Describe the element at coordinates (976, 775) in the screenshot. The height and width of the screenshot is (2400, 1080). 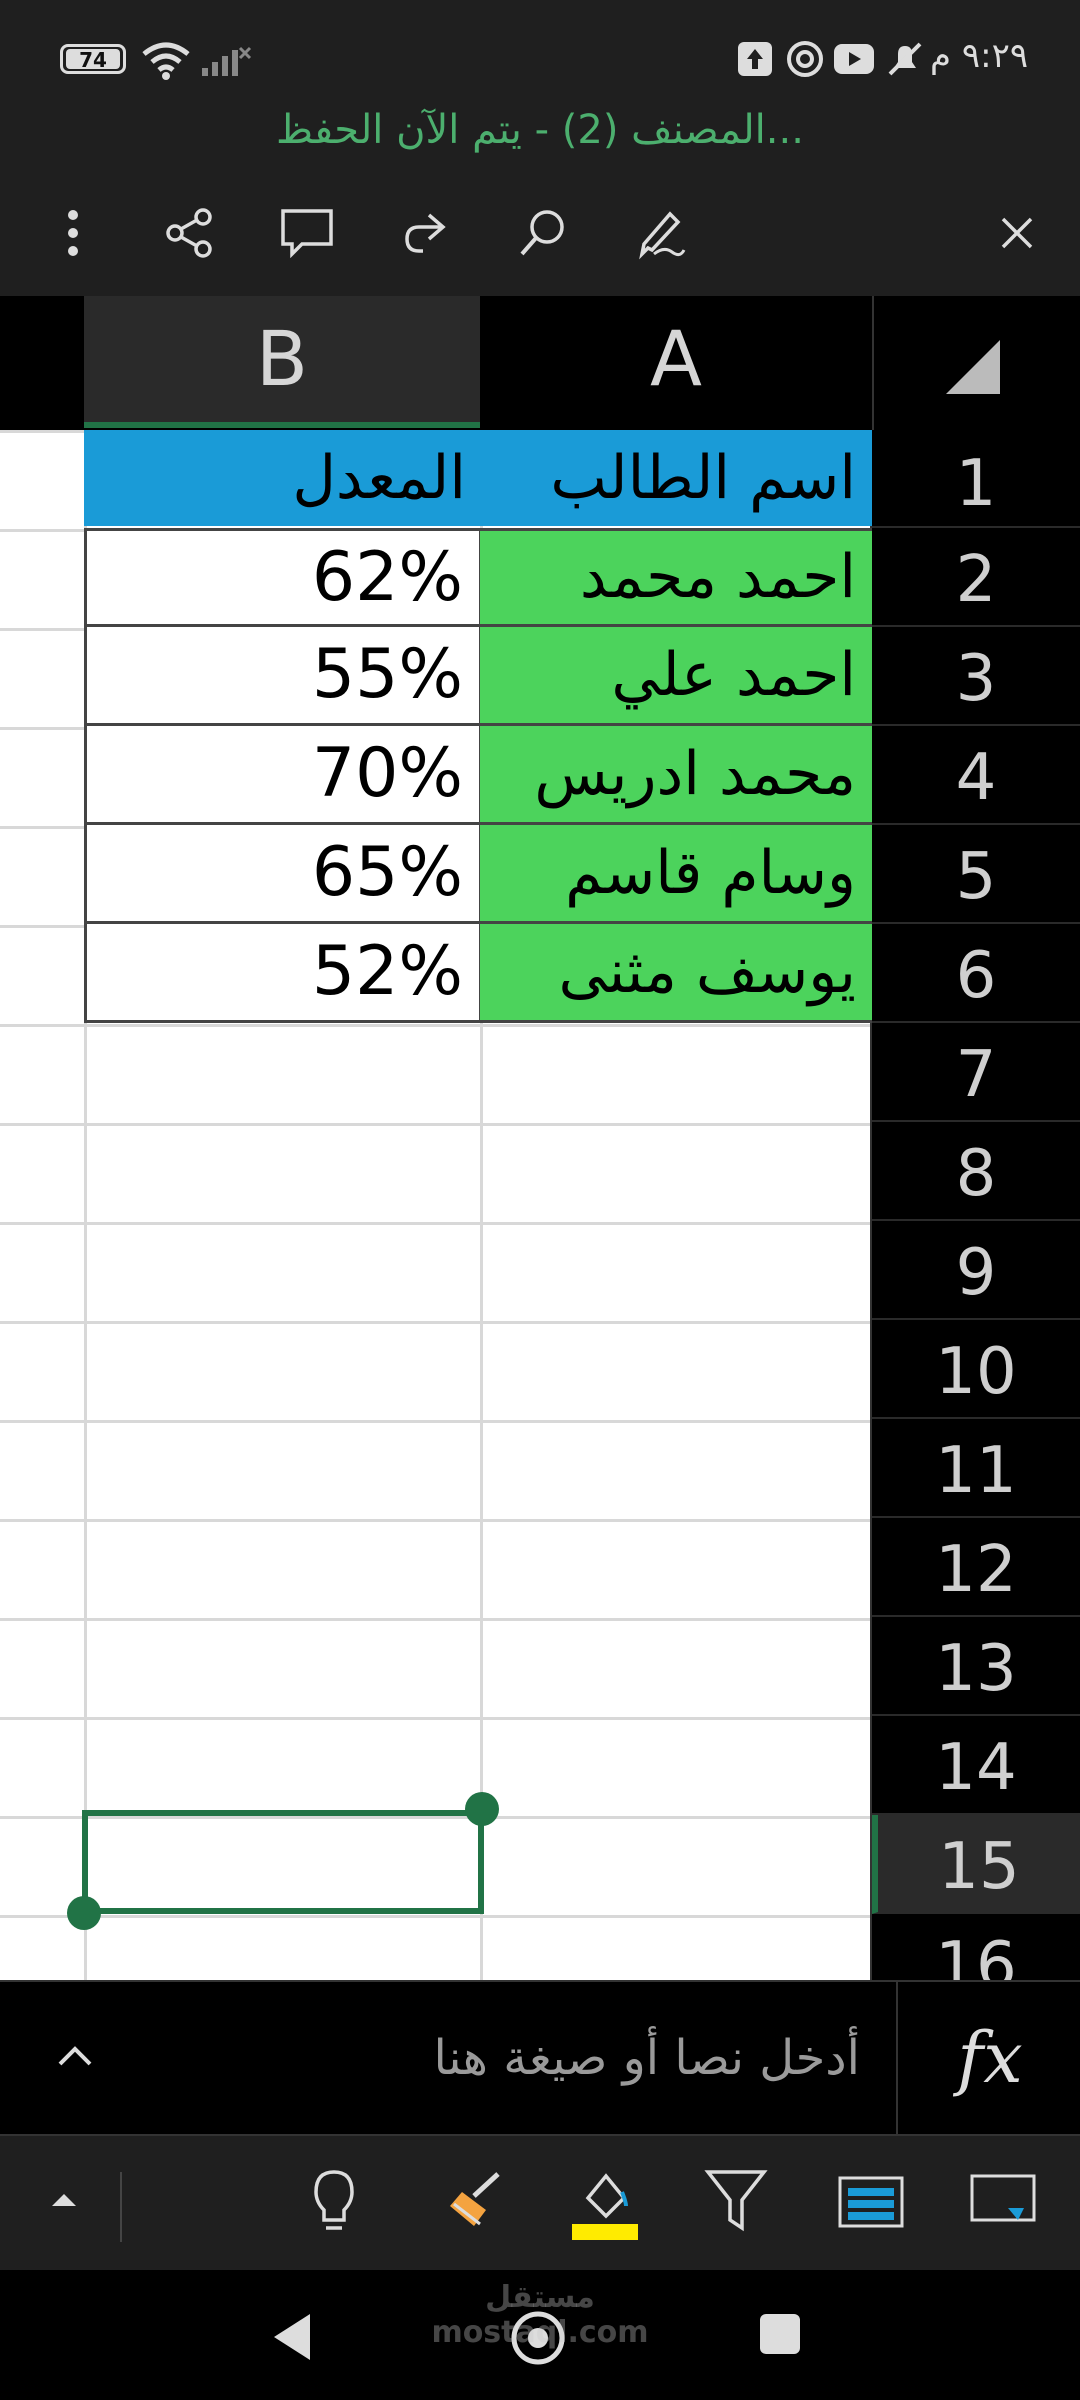
I see `row-header-4: 4` at that location.